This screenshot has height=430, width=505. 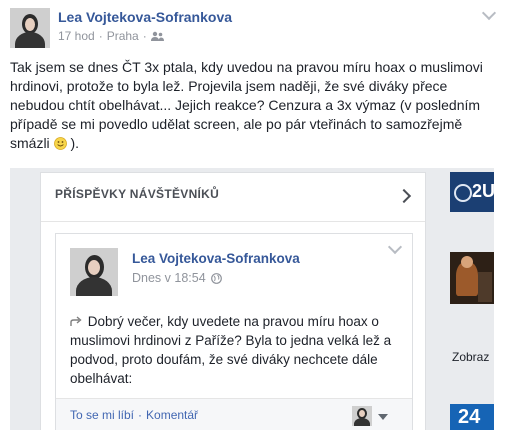 What do you see at coordinates (172, 415) in the screenshot?
I see `comment-link: Komentář` at bounding box center [172, 415].